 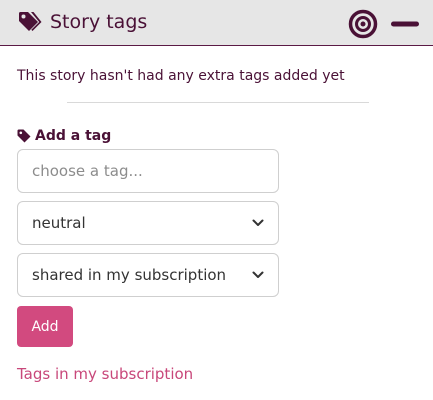 I want to click on tag-icon, so click(x=24, y=136).